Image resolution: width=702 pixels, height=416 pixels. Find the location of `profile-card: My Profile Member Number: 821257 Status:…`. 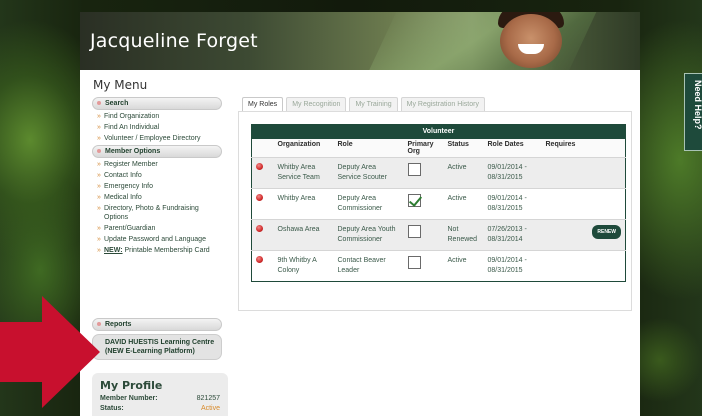

profile-card: My Profile Member Number: 821257 Status:… is located at coordinates (160, 394).